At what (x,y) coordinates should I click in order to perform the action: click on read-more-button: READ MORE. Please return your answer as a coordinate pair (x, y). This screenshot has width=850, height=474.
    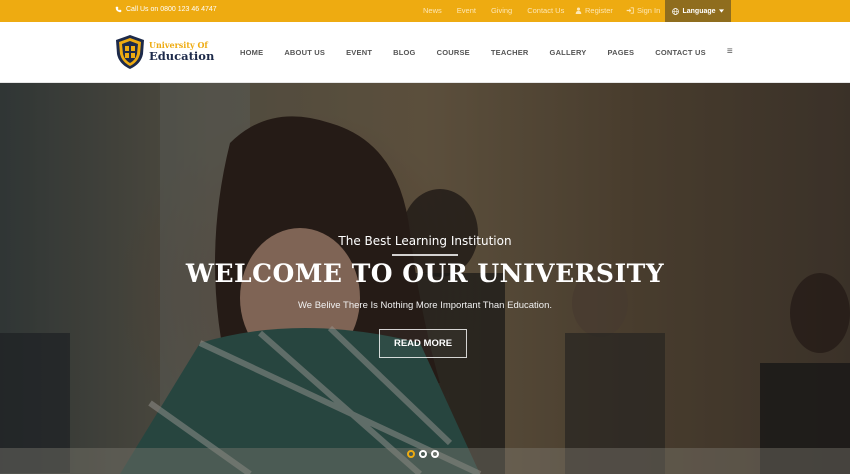
    Looking at the image, I should click on (423, 343).